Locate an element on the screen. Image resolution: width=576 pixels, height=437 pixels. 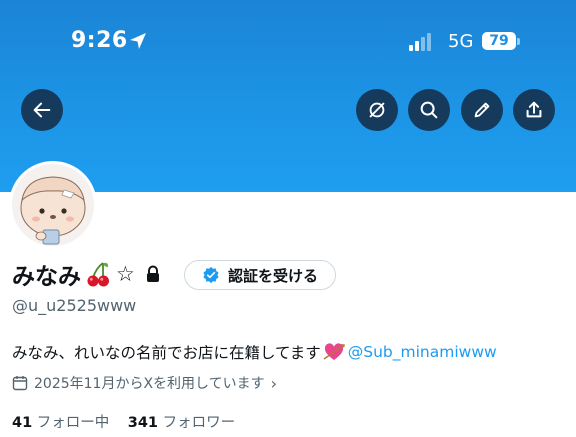
back-arrow-icon is located at coordinates (42, 110).